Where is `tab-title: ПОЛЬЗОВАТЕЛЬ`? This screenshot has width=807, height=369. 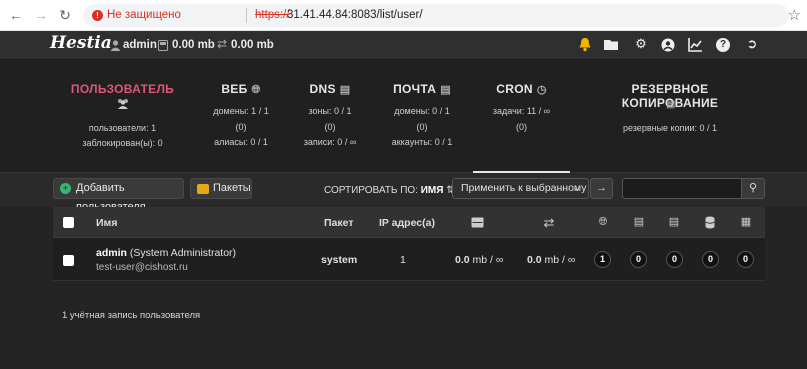
tab-title: ПОЛЬЗОВАТЕЛЬ is located at coordinates (122, 89).